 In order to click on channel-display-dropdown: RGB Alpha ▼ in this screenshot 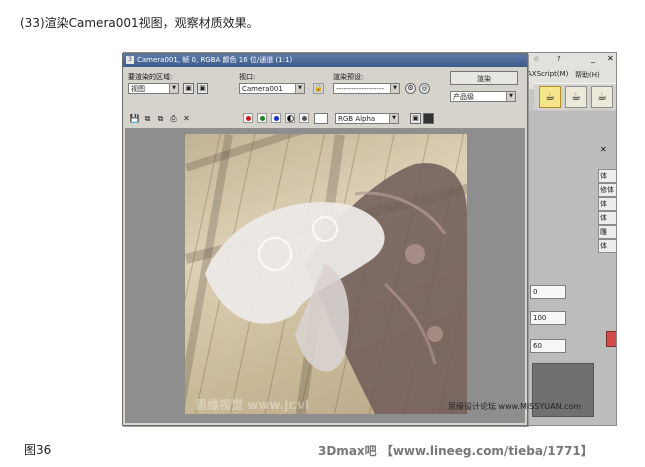, I will do `click(367, 118)`.